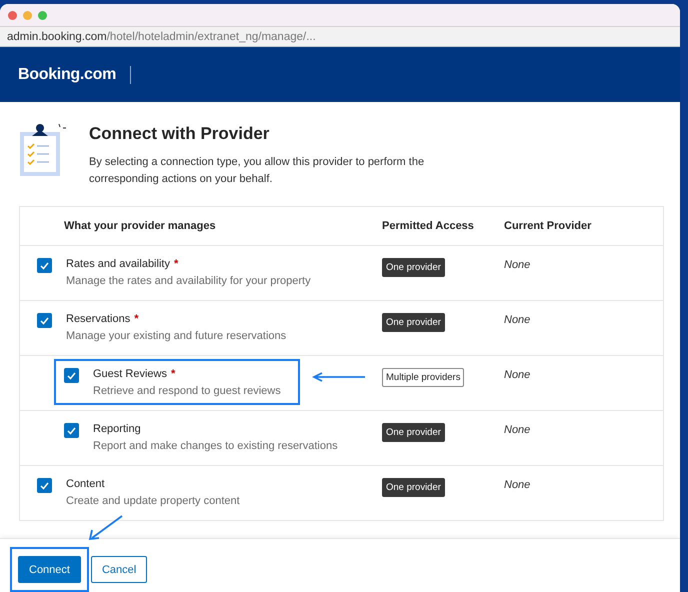 This screenshot has width=688, height=592. Describe the element at coordinates (117, 429) in the screenshot. I see `permission-title: Reporting` at that location.